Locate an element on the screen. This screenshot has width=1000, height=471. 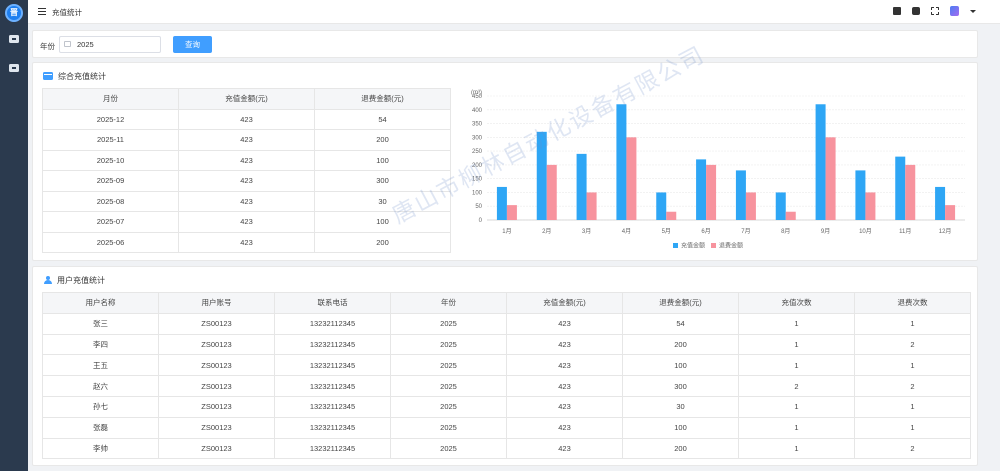
col-account: 用户账号 is located at coordinates (216, 303).